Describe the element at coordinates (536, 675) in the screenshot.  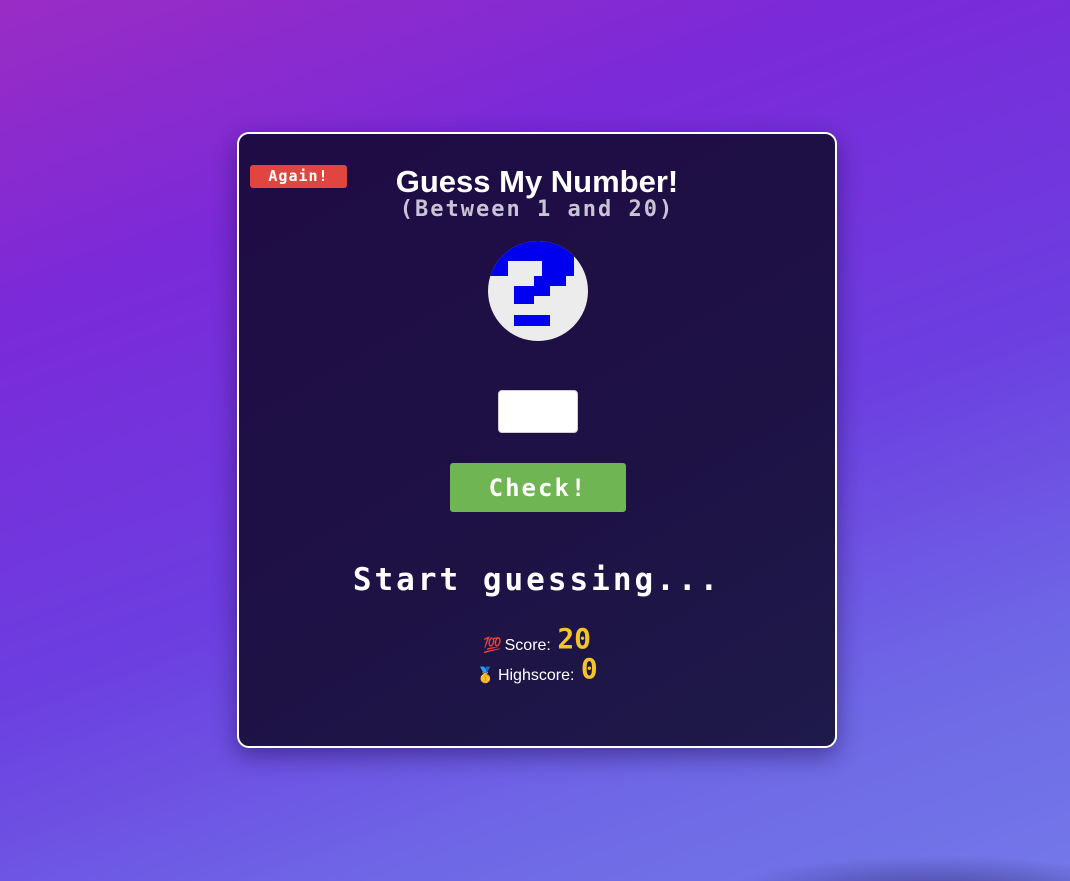
I see `highscore-label: Highscore:` at that location.